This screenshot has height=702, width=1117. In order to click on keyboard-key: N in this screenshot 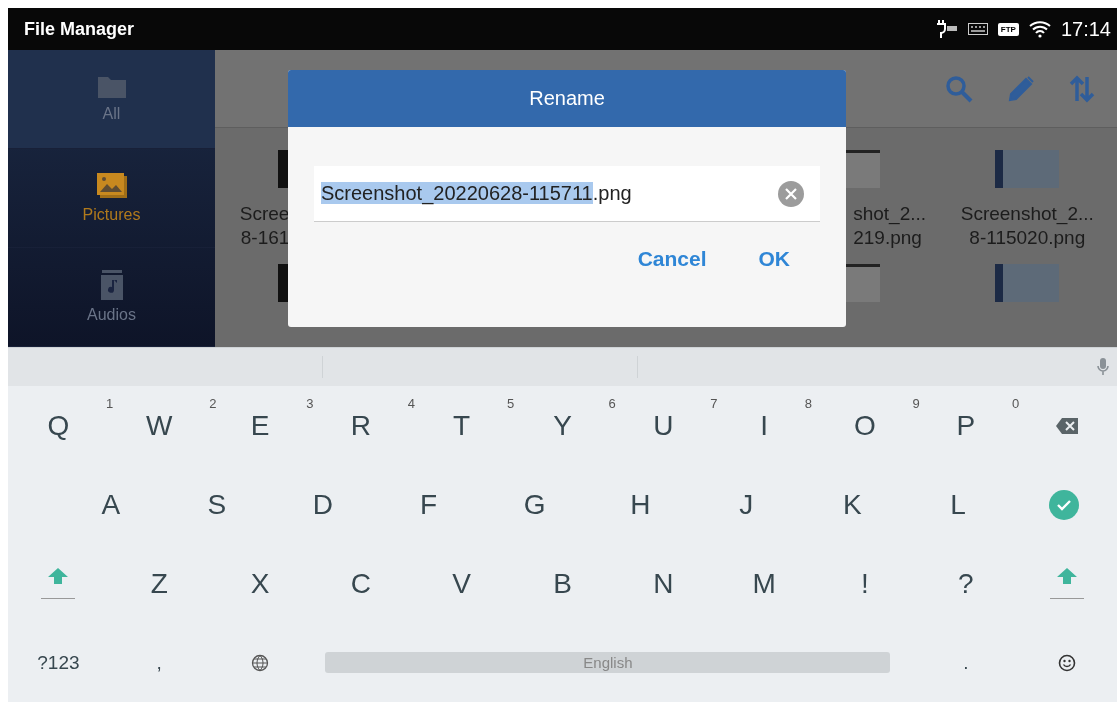, I will do `click(663, 583)`.